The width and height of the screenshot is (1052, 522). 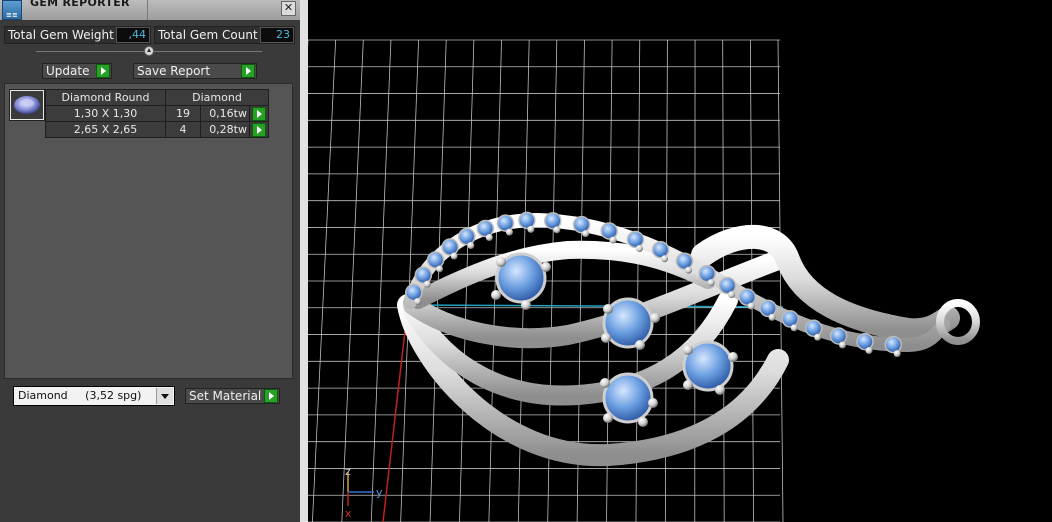 What do you see at coordinates (208, 35) in the screenshot?
I see `total-gem-count-text: Total Gem Count` at bounding box center [208, 35].